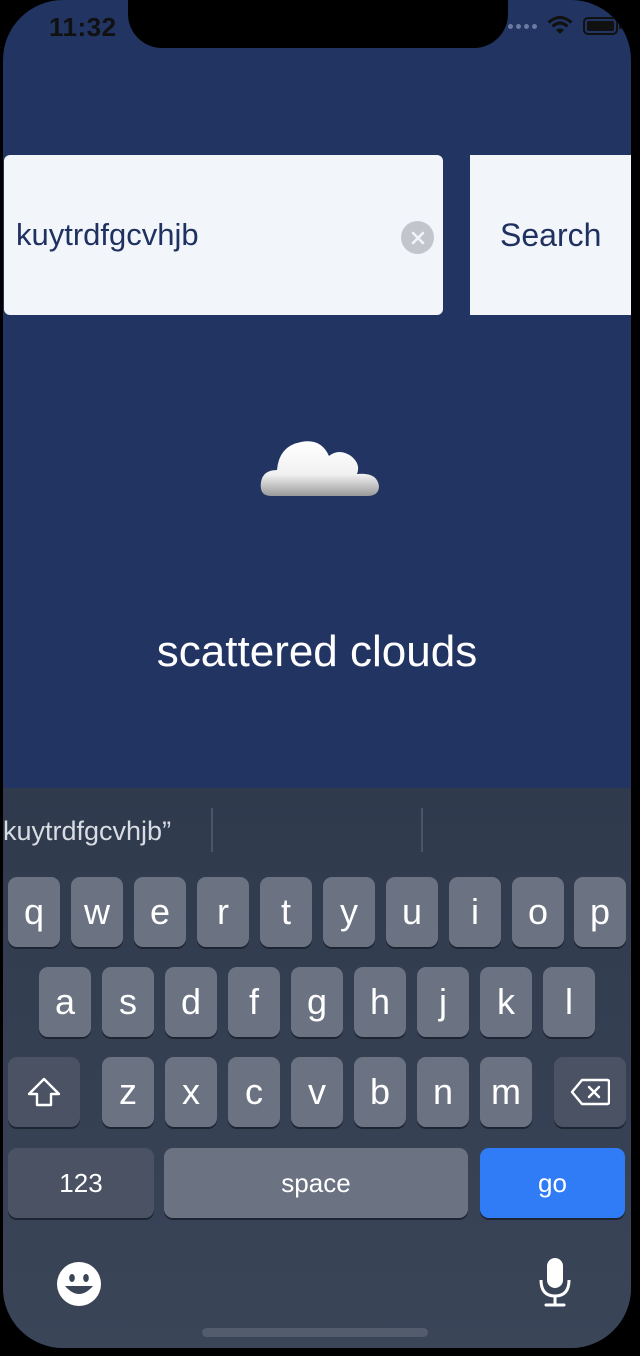 Image resolution: width=640 pixels, height=1356 pixels. Describe the element at coordinates (79, 1284) in the screenshot. I see `emoji-icon` at that location.